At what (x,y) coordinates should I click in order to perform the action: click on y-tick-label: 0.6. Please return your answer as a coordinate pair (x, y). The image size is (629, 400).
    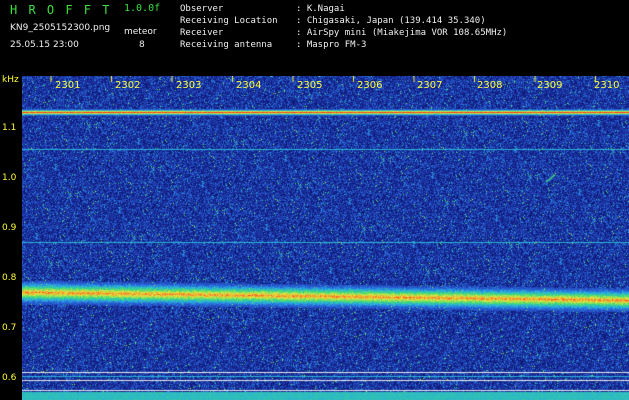
    Looking at the image, I should click on (9, 378).